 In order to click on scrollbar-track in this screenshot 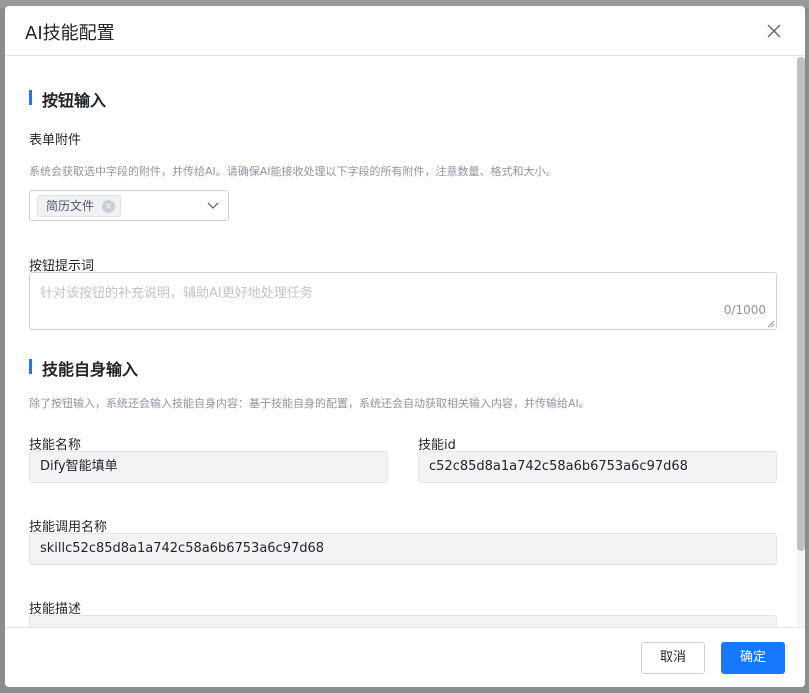, I will do `click(801, 342)`.